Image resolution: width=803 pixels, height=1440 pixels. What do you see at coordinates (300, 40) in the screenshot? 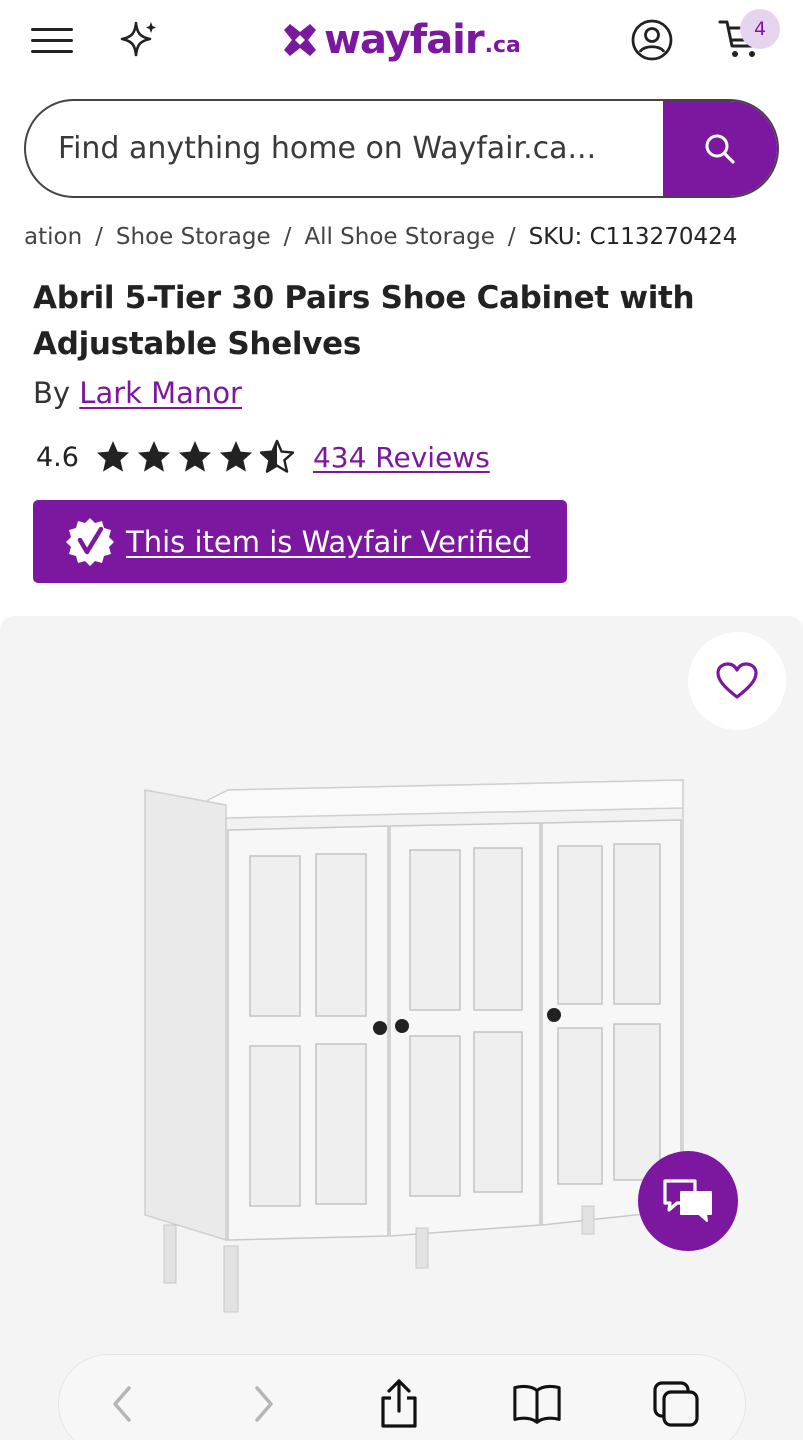
I see `logo-mark-icon` at bounding box center [300, 40].